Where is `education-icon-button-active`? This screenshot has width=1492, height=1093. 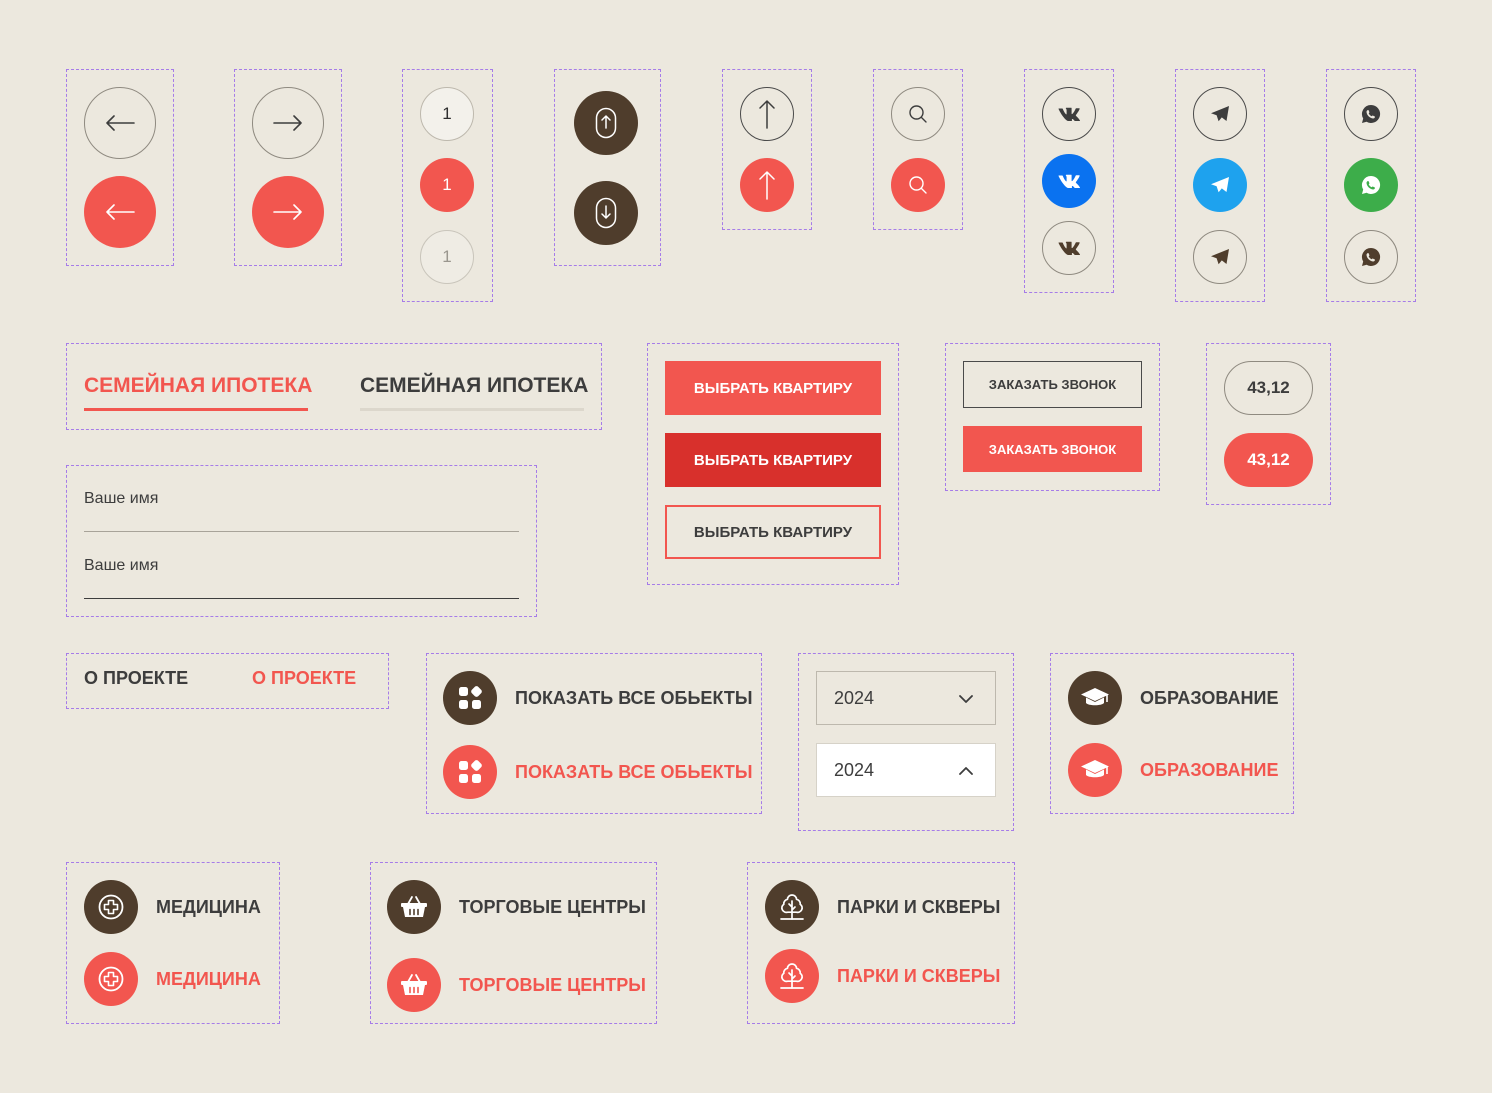 education-icon-button-active is located at coordinates (1095, 770).